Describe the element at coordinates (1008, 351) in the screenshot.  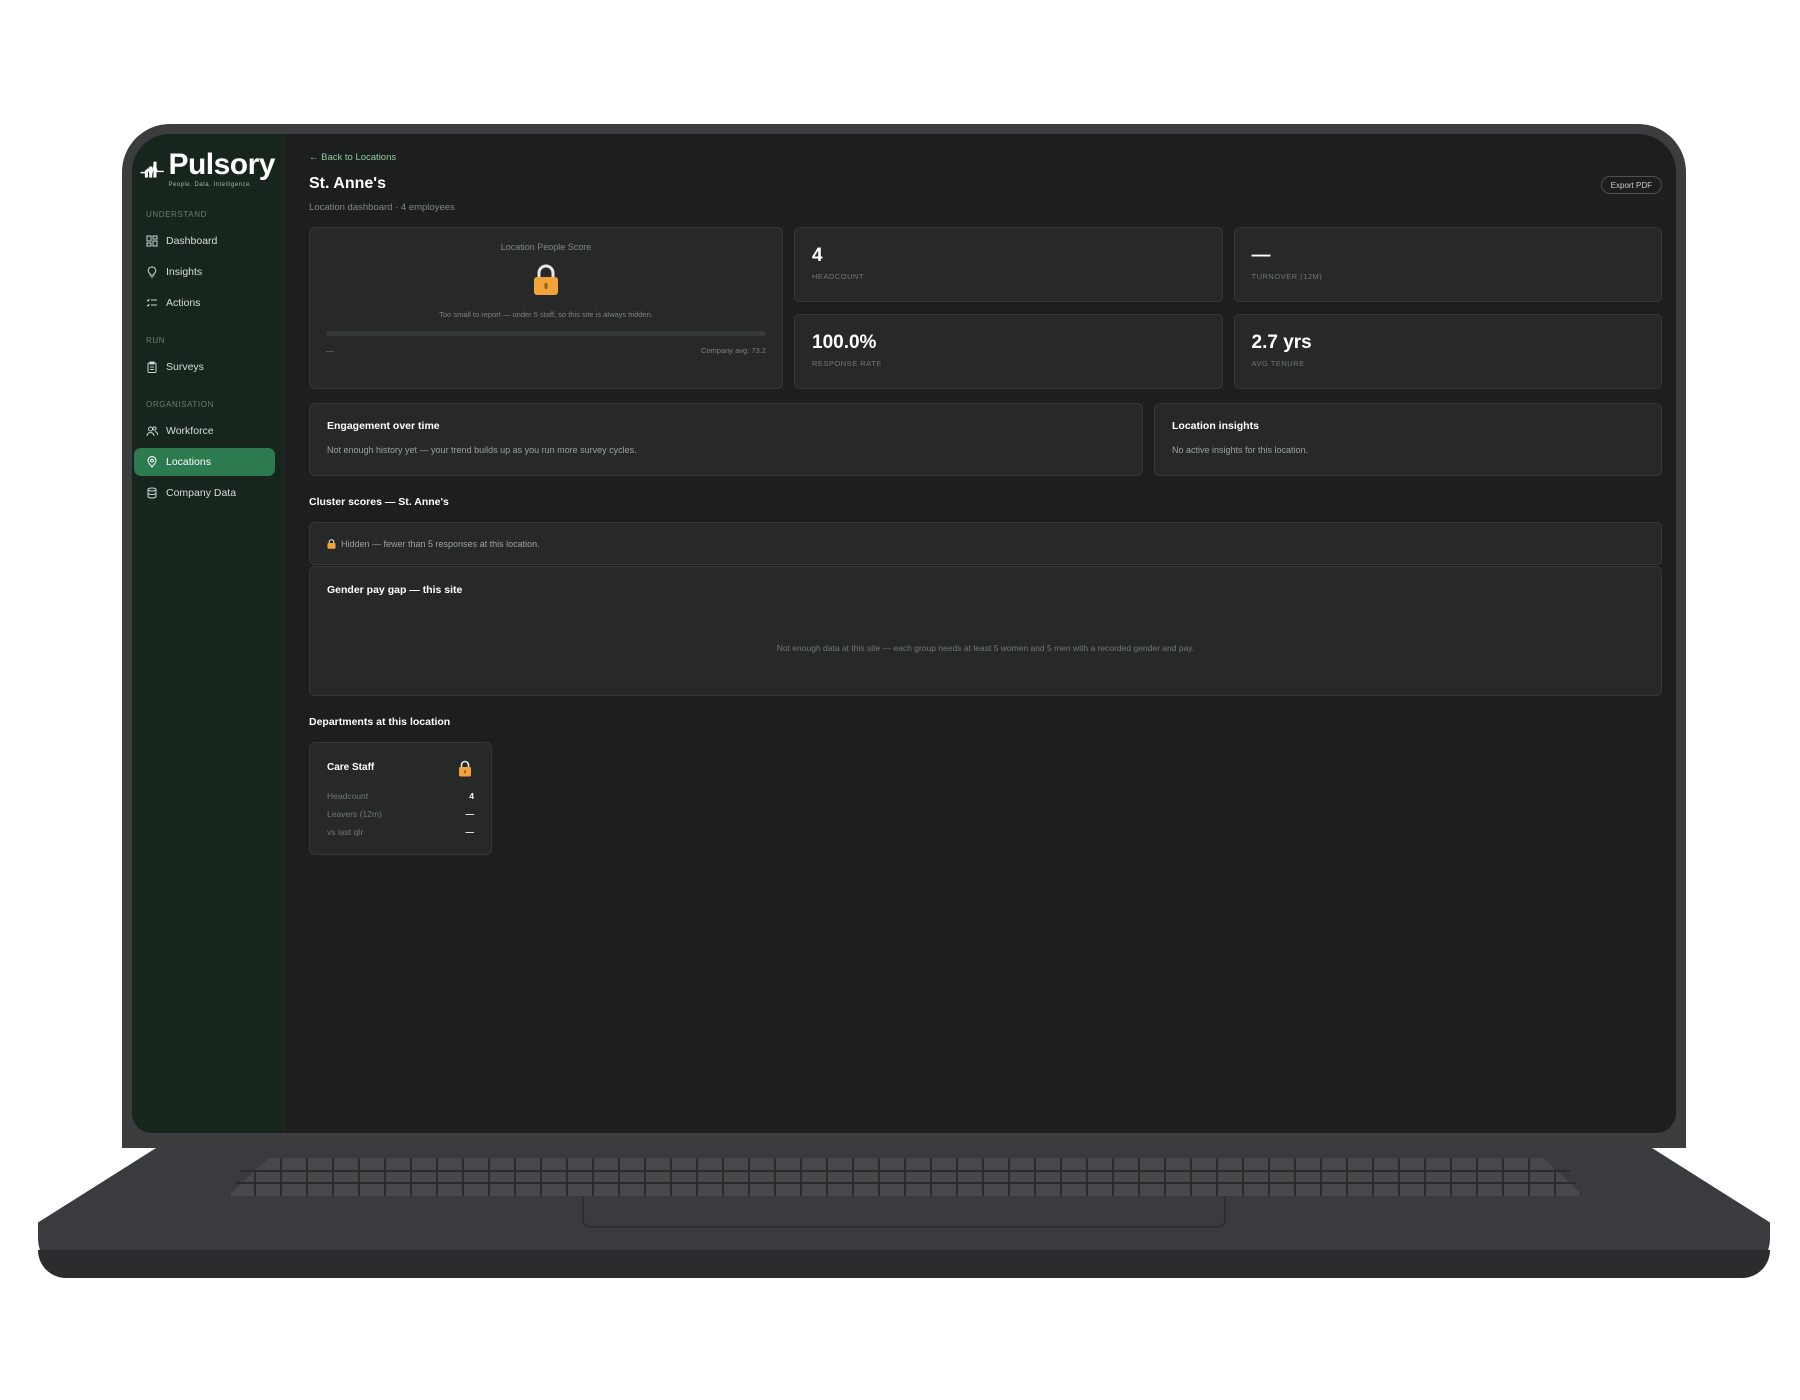
I see `response-rate-card: 100.0% RESPONSE RATE` at that location.